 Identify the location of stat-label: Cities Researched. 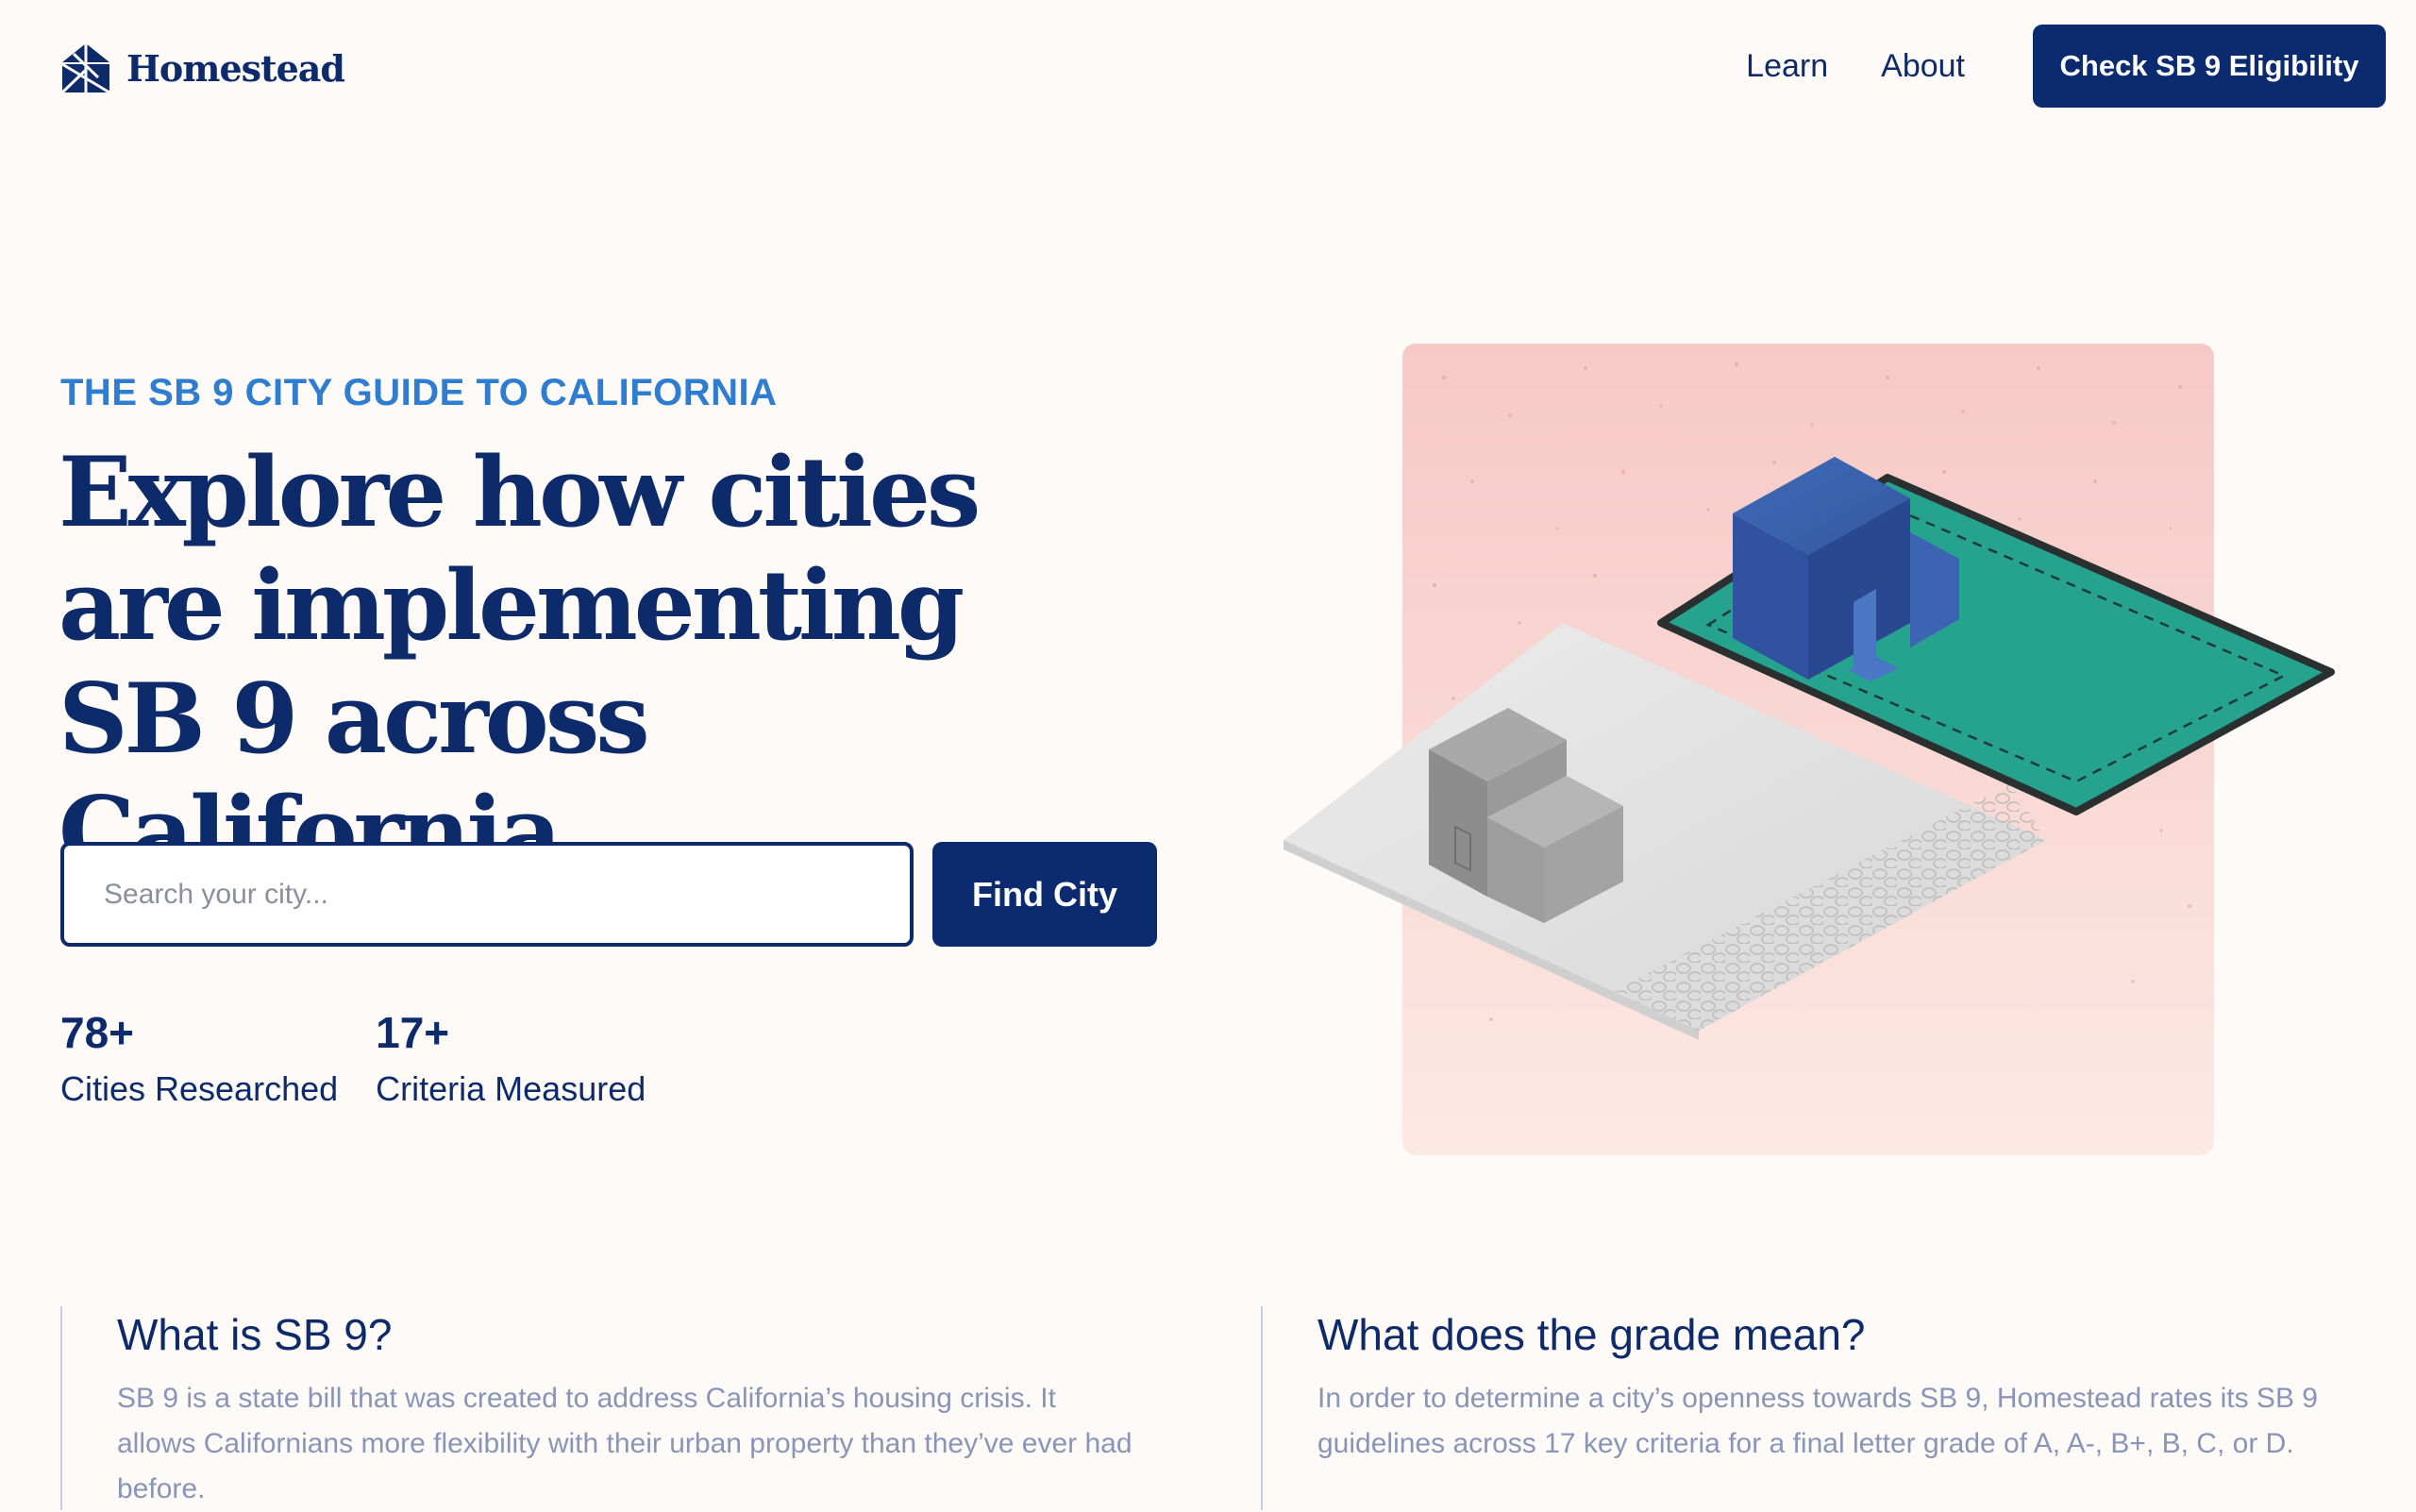
(199, 1088).